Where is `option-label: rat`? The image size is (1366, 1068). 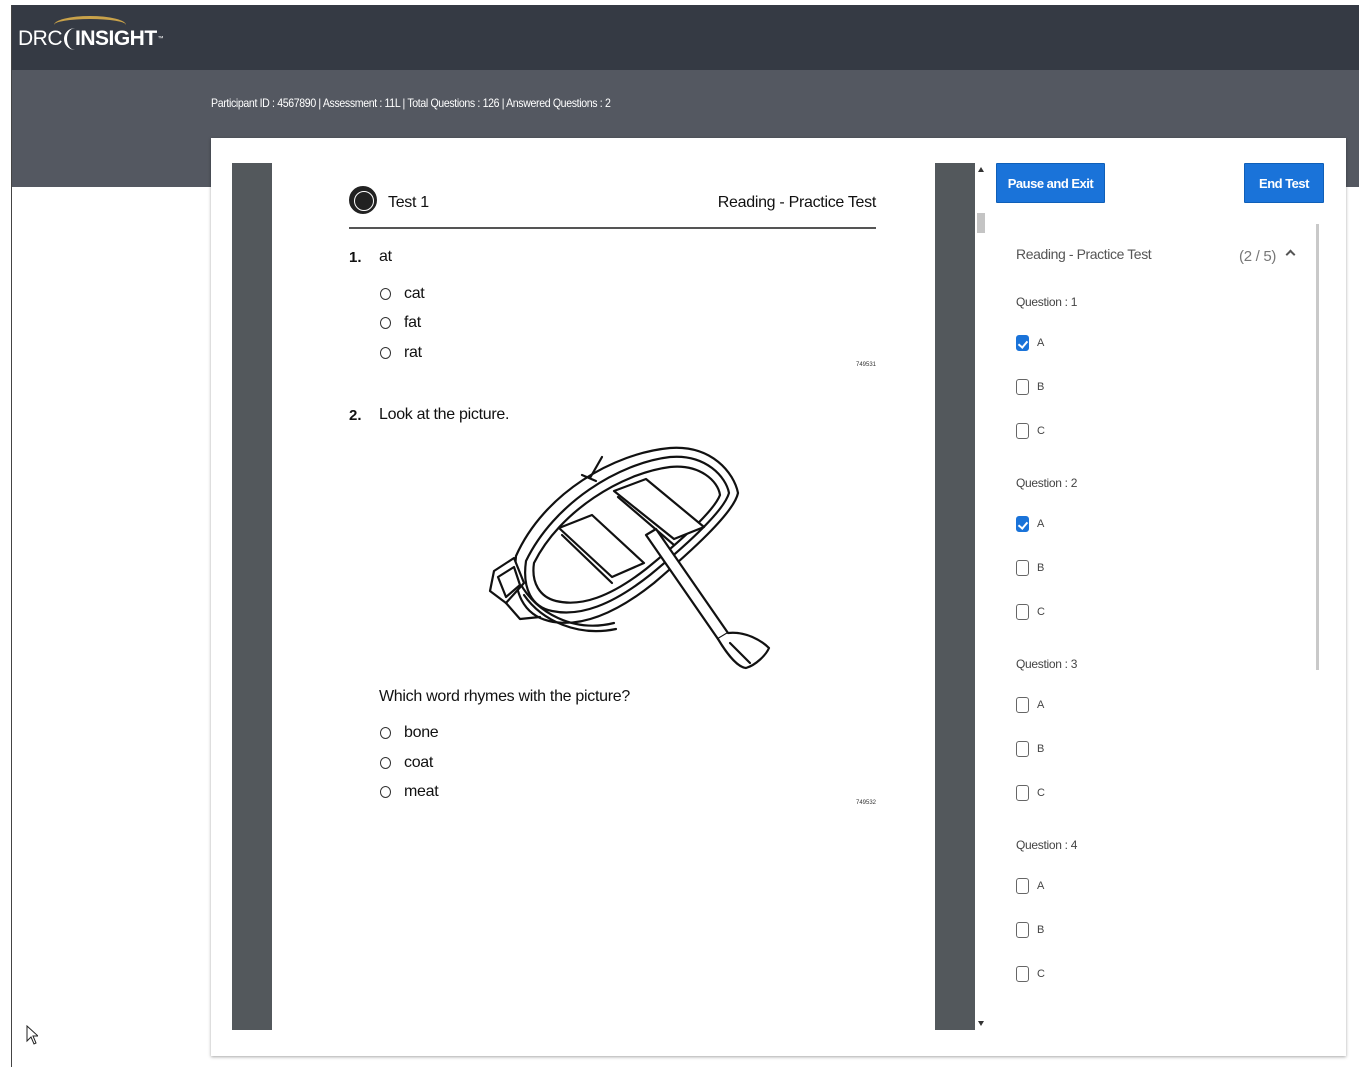 option-label: rat is located at coordinates (413, 352).